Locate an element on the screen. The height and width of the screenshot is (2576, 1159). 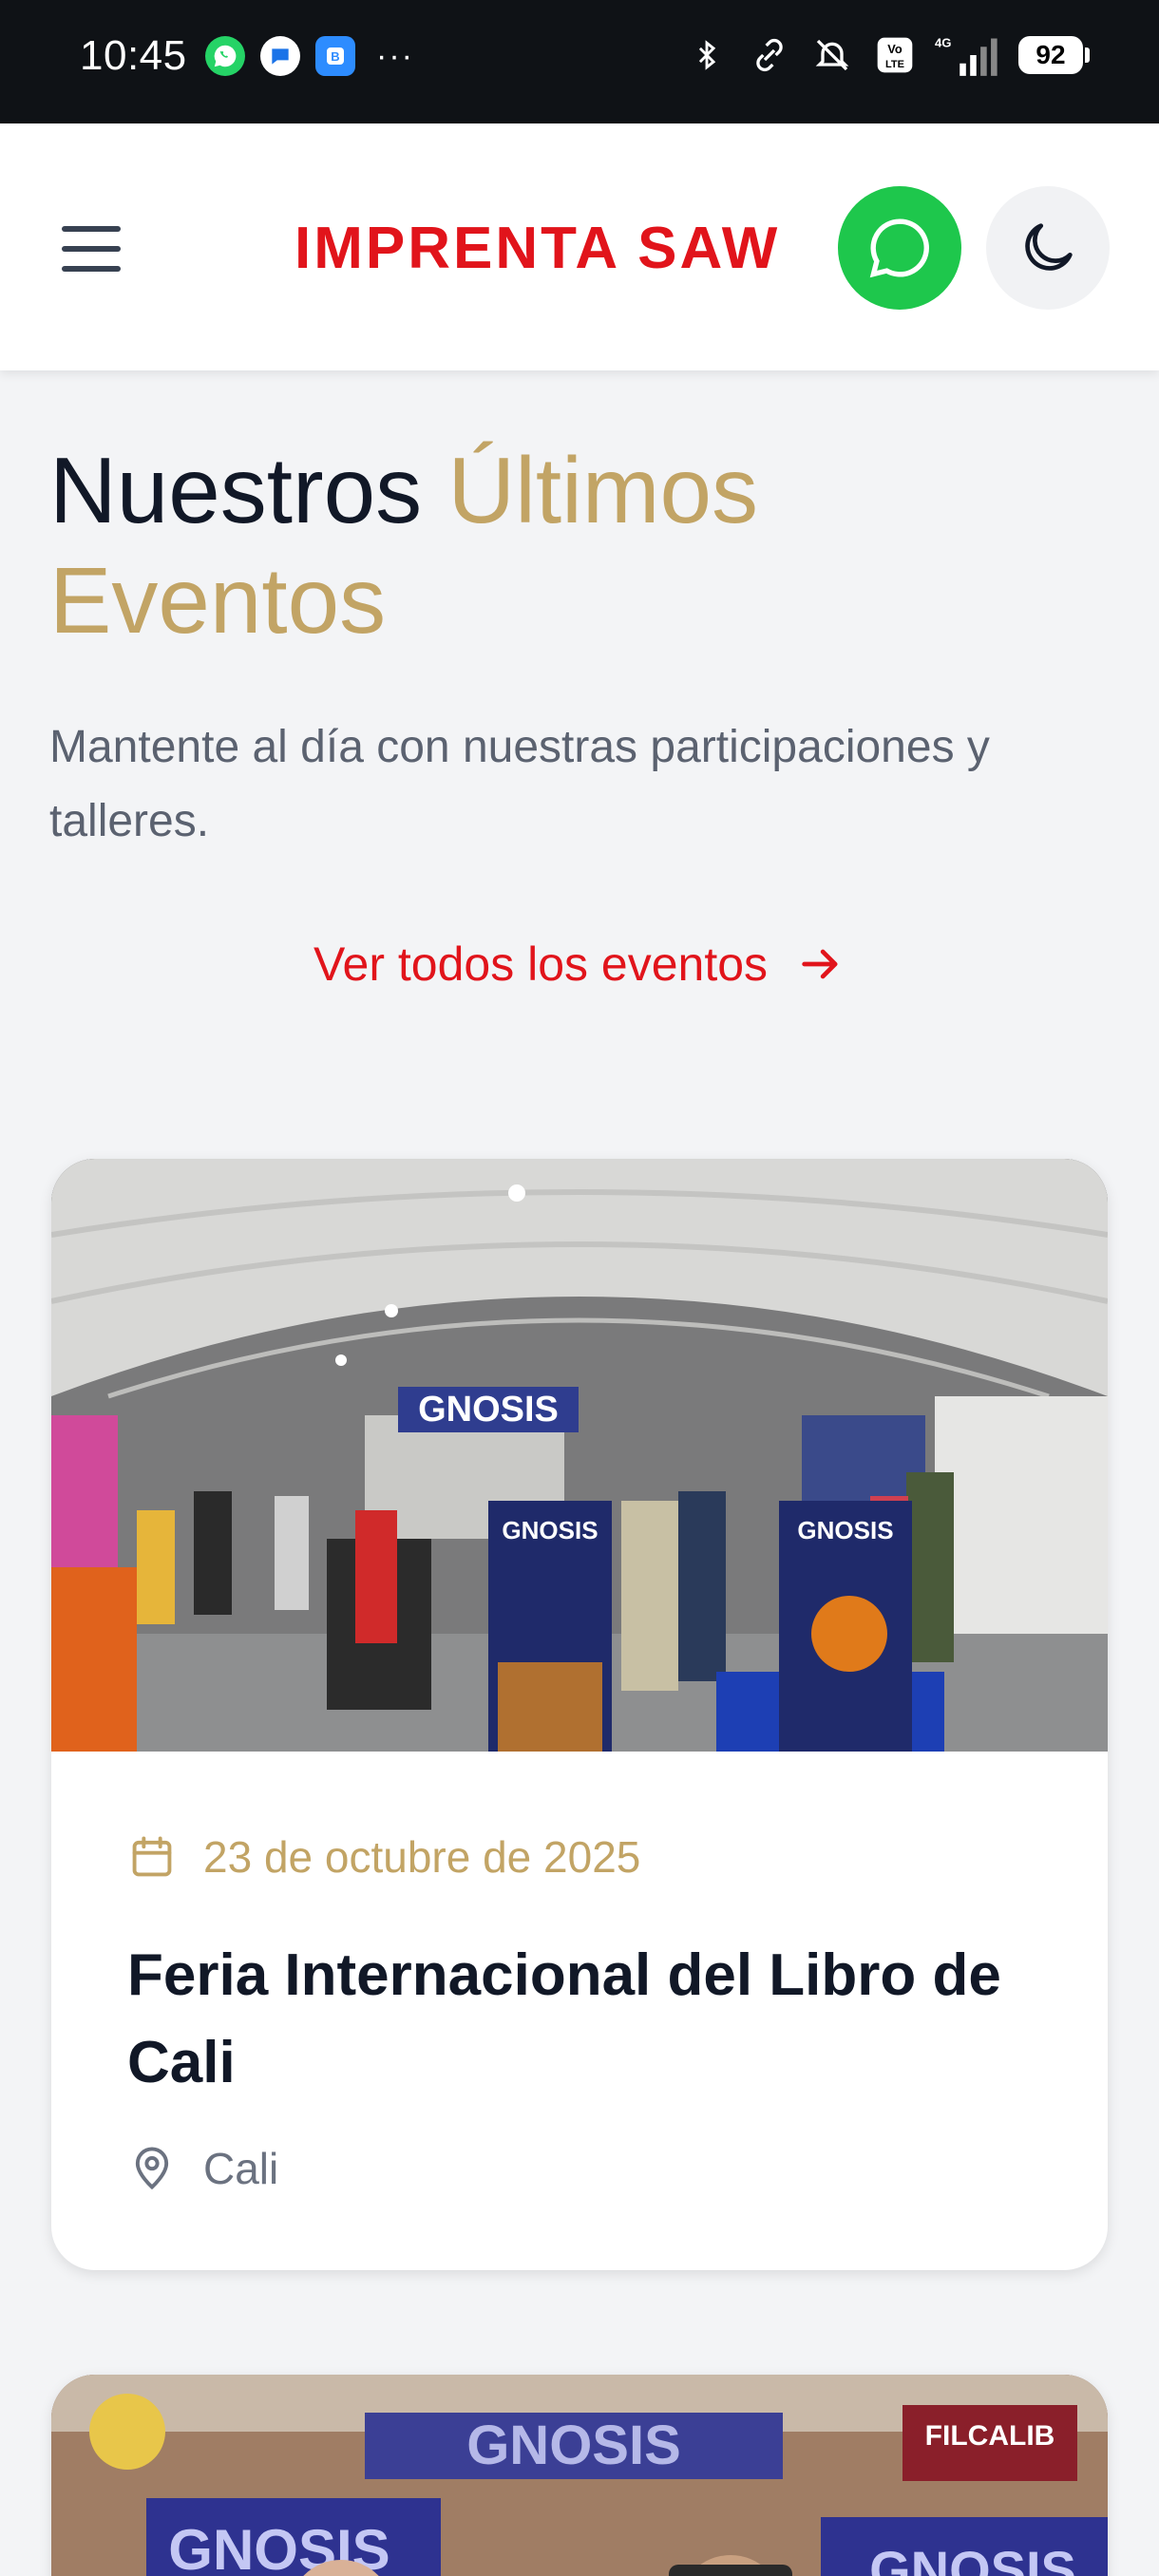
more-notifications: ··· is located at coordinates (395, 56).